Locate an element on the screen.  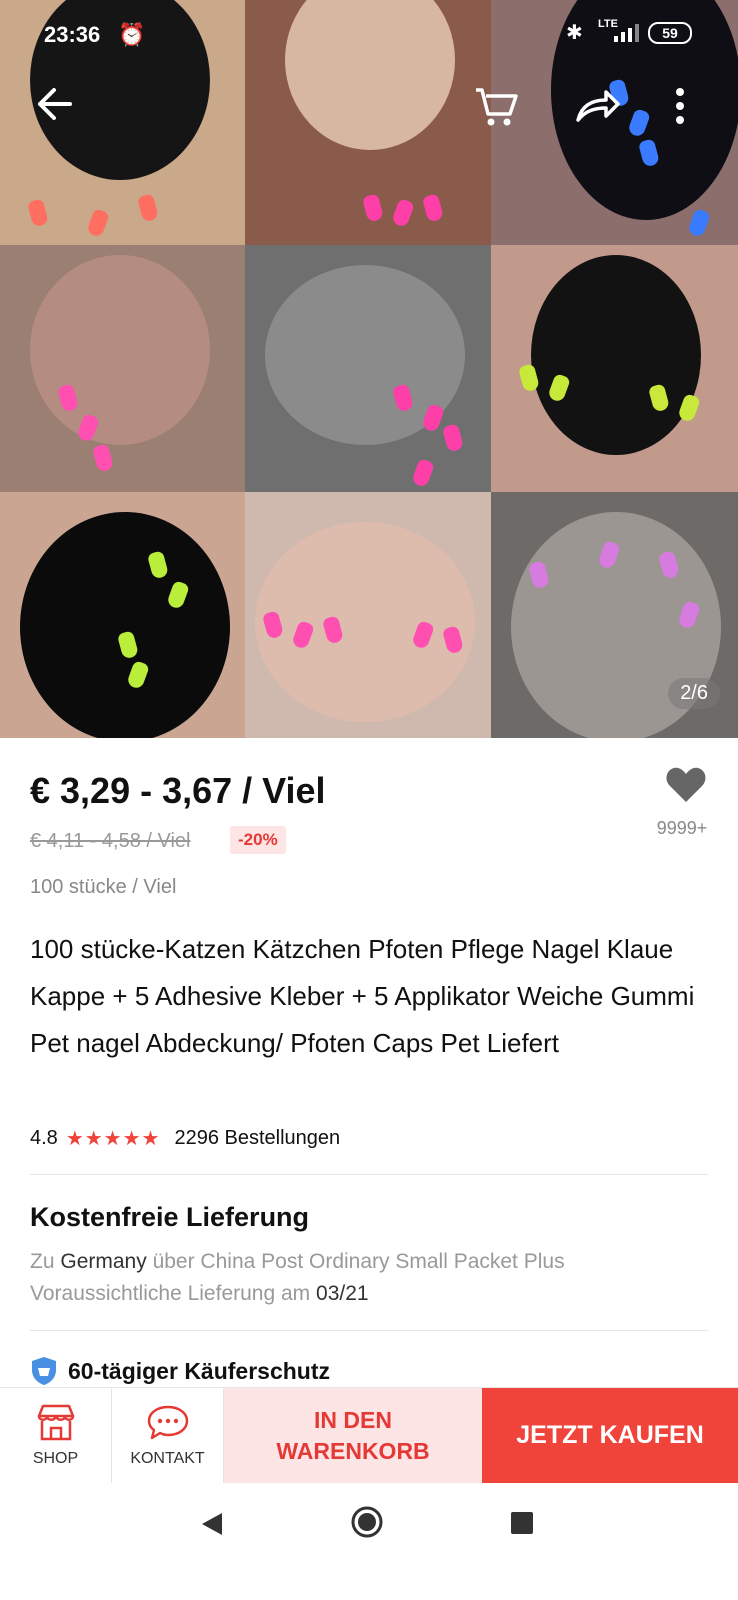
system-recents-icon is located at coordinates (522, 1523).